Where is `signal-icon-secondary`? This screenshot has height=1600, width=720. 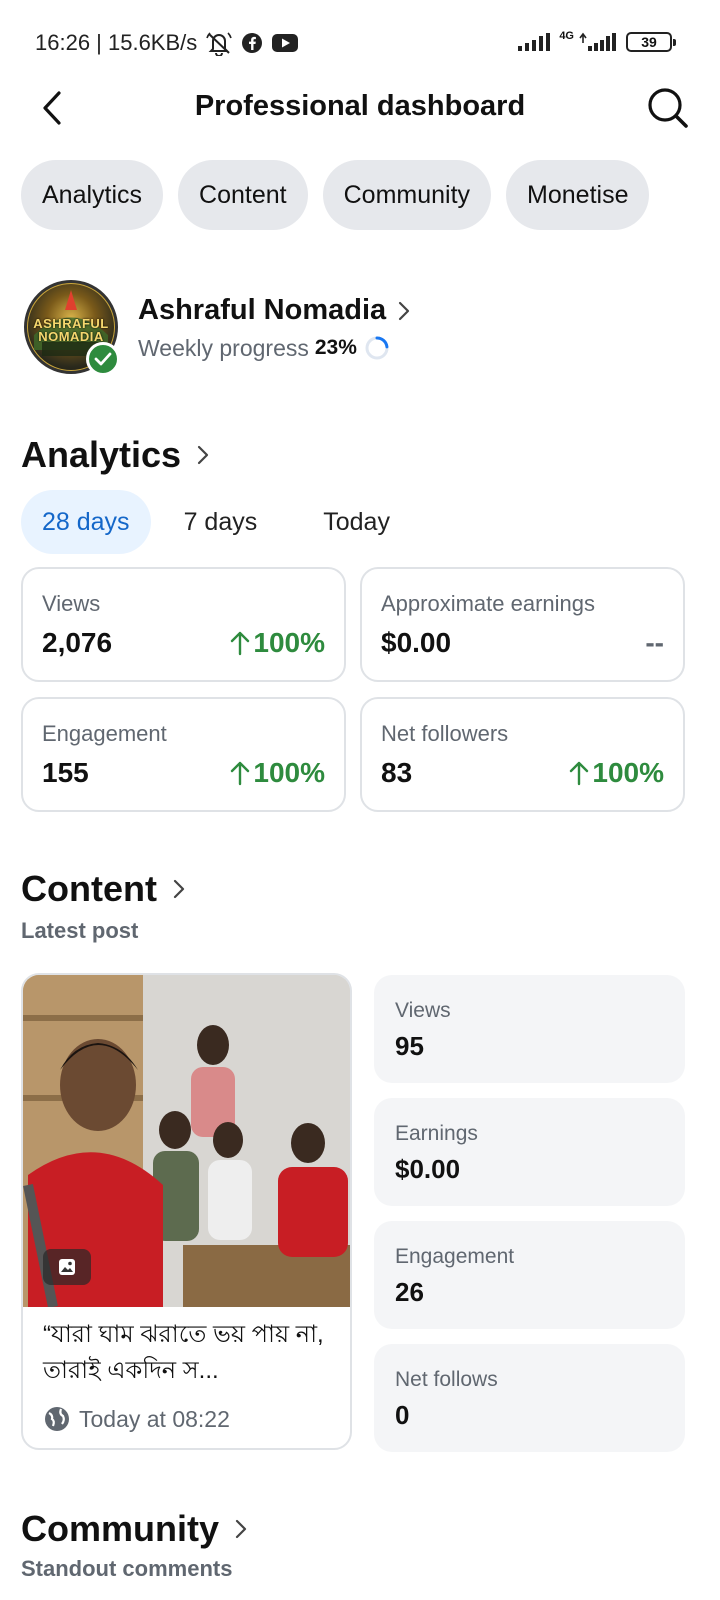
signal-icon-secondary is located at coordinates (598, 42).